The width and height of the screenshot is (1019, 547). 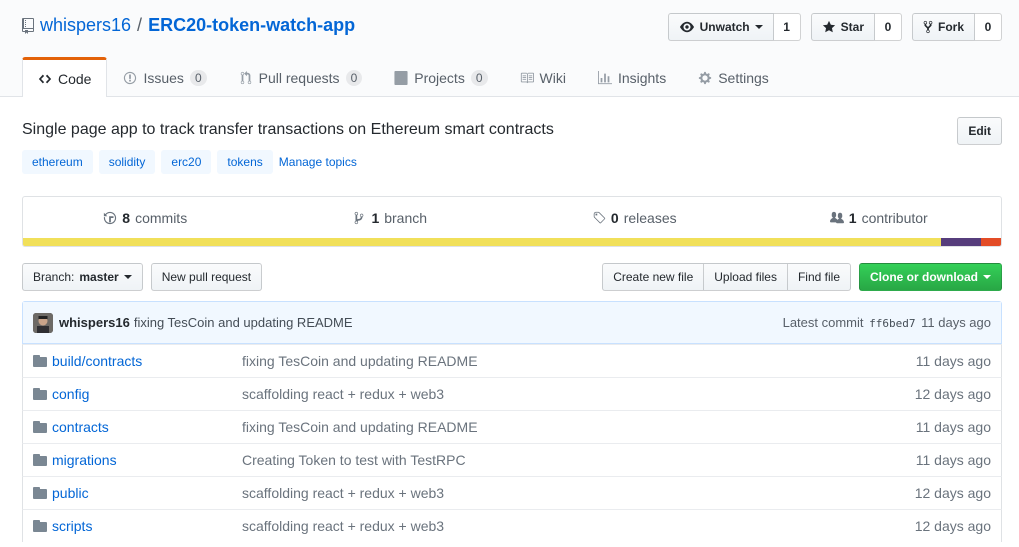 I want to click on clone-download-button: Clone or download, so click(x=930, y=277).